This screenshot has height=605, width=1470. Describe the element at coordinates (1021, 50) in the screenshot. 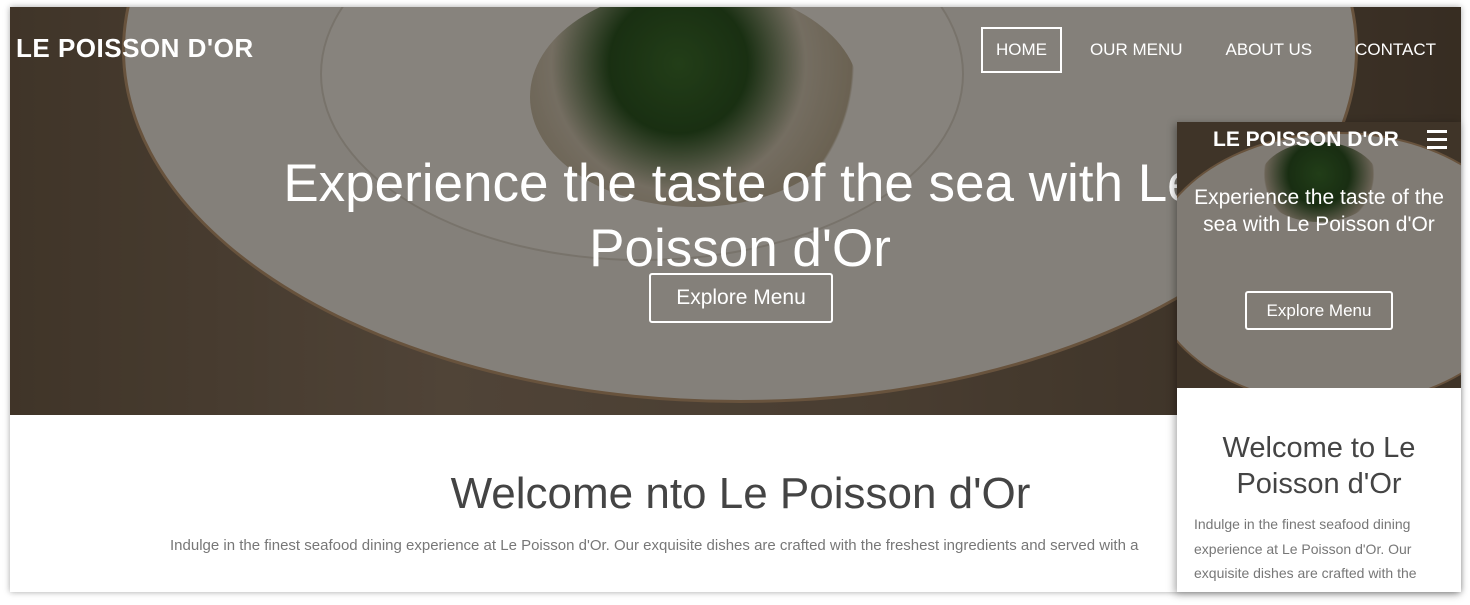

I see `nav-home: HOME` at that location.